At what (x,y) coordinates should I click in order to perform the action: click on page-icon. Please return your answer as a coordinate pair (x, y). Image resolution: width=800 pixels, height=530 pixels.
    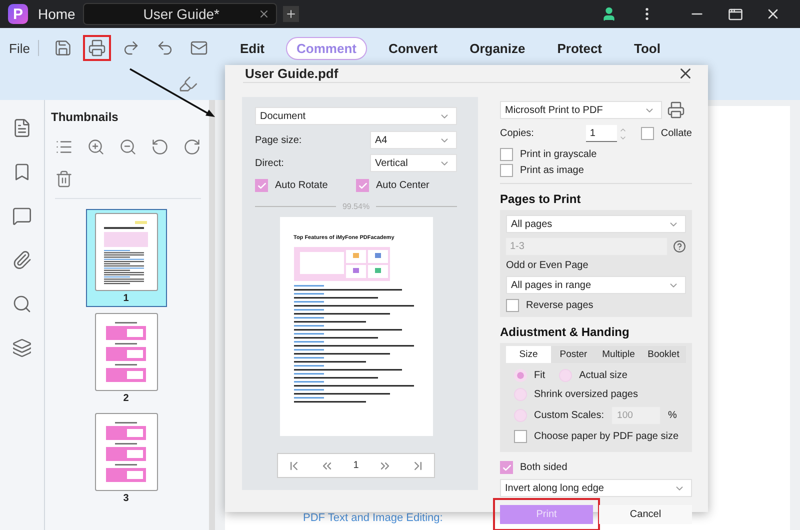
    Looking at the image, I should click on (22, 128).